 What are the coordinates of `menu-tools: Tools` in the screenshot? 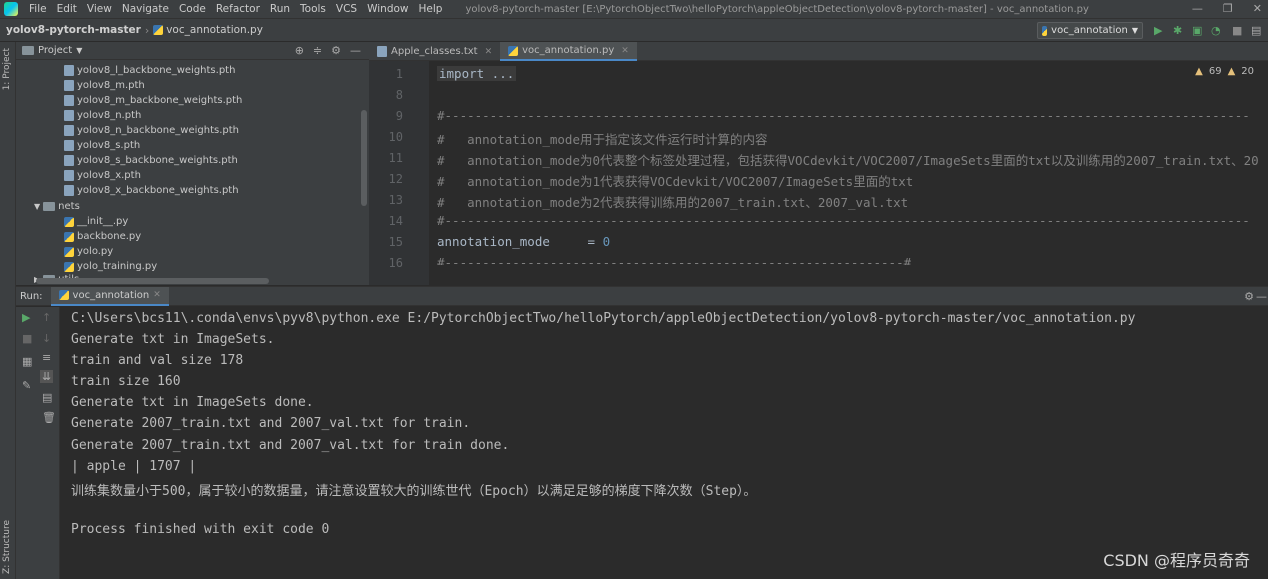 It's located at (313, 9).